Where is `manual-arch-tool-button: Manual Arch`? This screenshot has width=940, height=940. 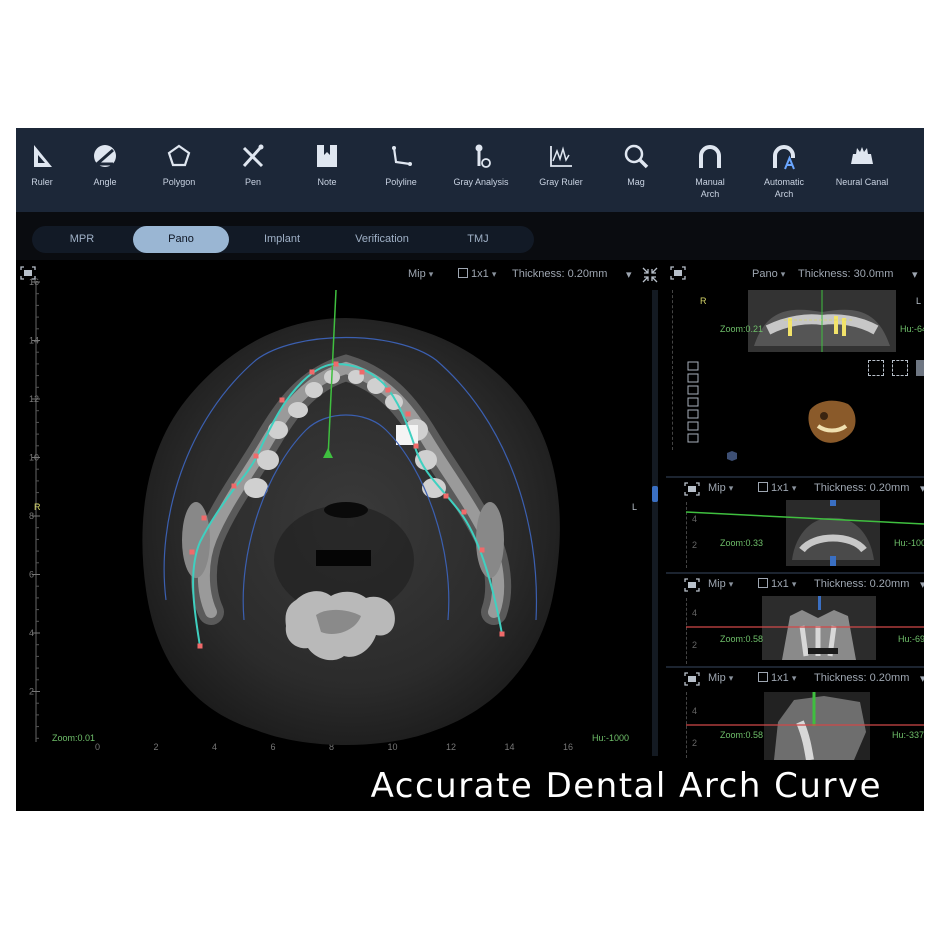
manual-arch-tool-button: Manual Arch is located at coordinates (710, 170).